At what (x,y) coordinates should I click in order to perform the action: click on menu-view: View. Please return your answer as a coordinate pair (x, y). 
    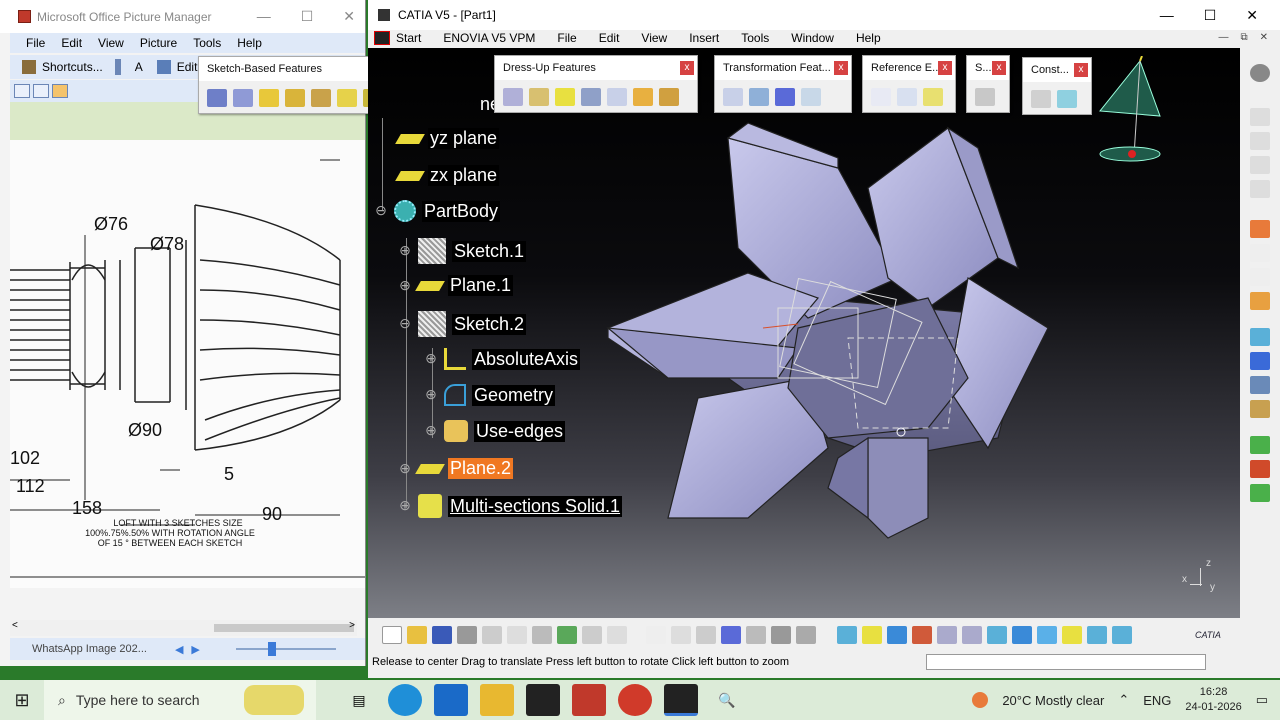
    Looking at the image, I should click on (654, 38).